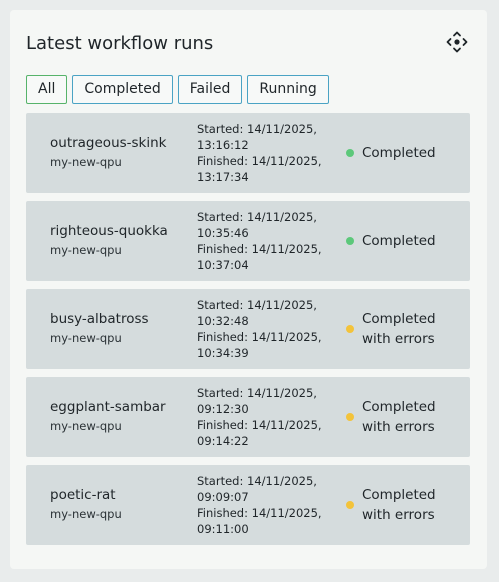 The width and height of the screenshot is (499, 582). What do you see at coordinates (99, 319) in the screenshot?
I see `run-name: busy-albatross` at bounding box center [99, 319].